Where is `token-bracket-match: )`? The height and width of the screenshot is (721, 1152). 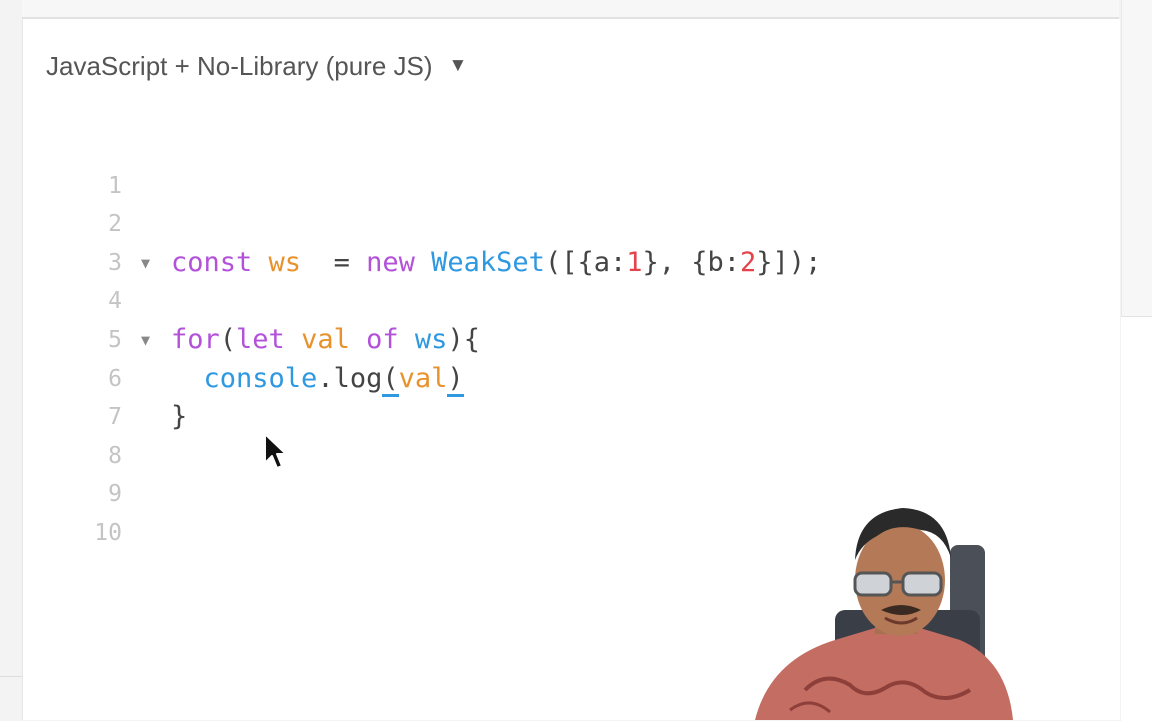 token-bracket-match: ) is located at coordinates (455, 379).